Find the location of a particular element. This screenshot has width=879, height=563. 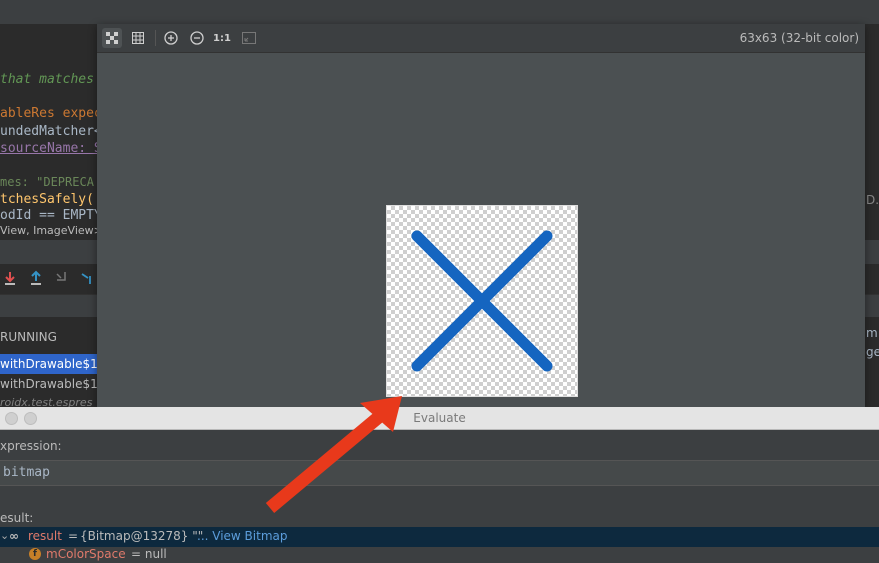

red-arrow-icon is located at coordinates (333, 454).